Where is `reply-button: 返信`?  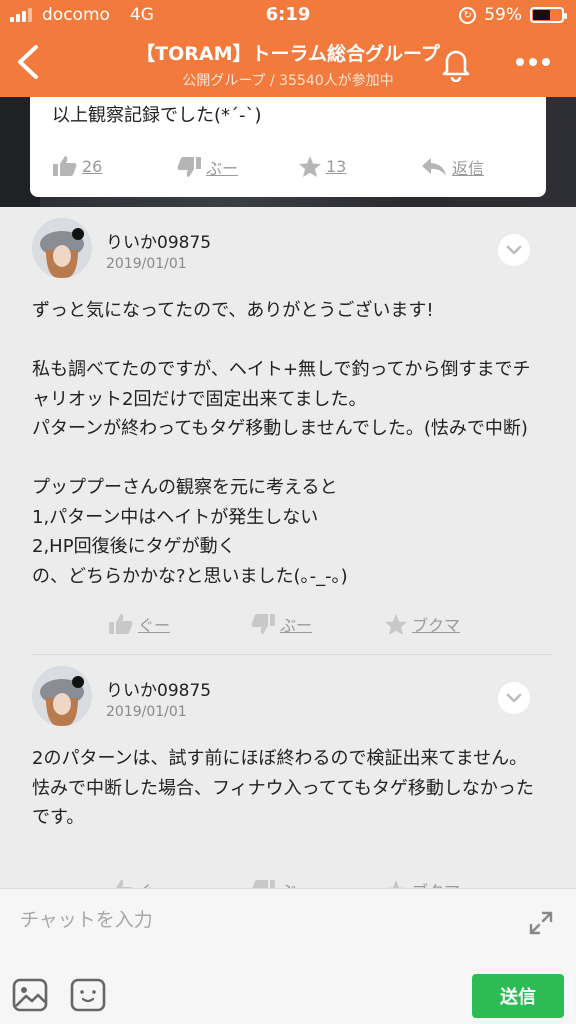 reply-button: 返信 is located at coordinates (452, 167).